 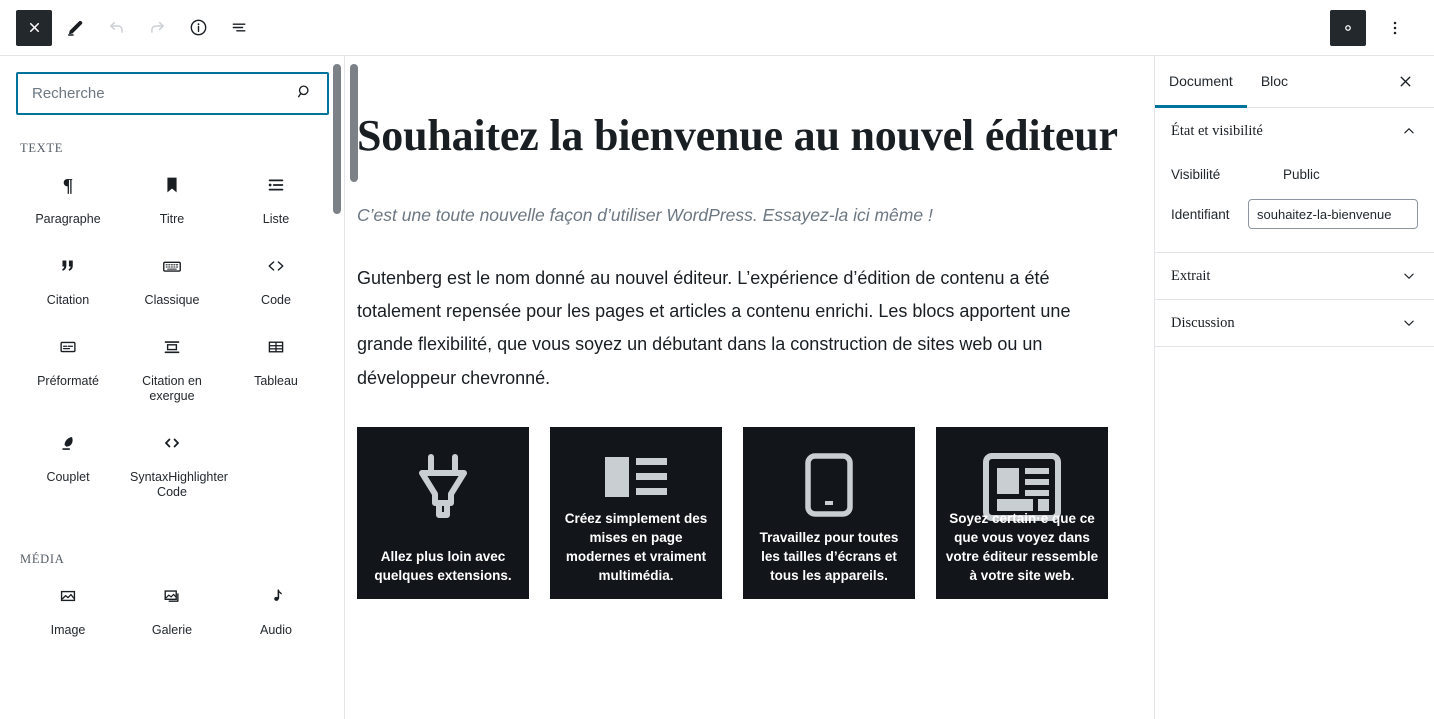 What do you see at coordinates (172, 347) in the screenshot?
I see `pullquote-icon` at bounding box center [172, 347].